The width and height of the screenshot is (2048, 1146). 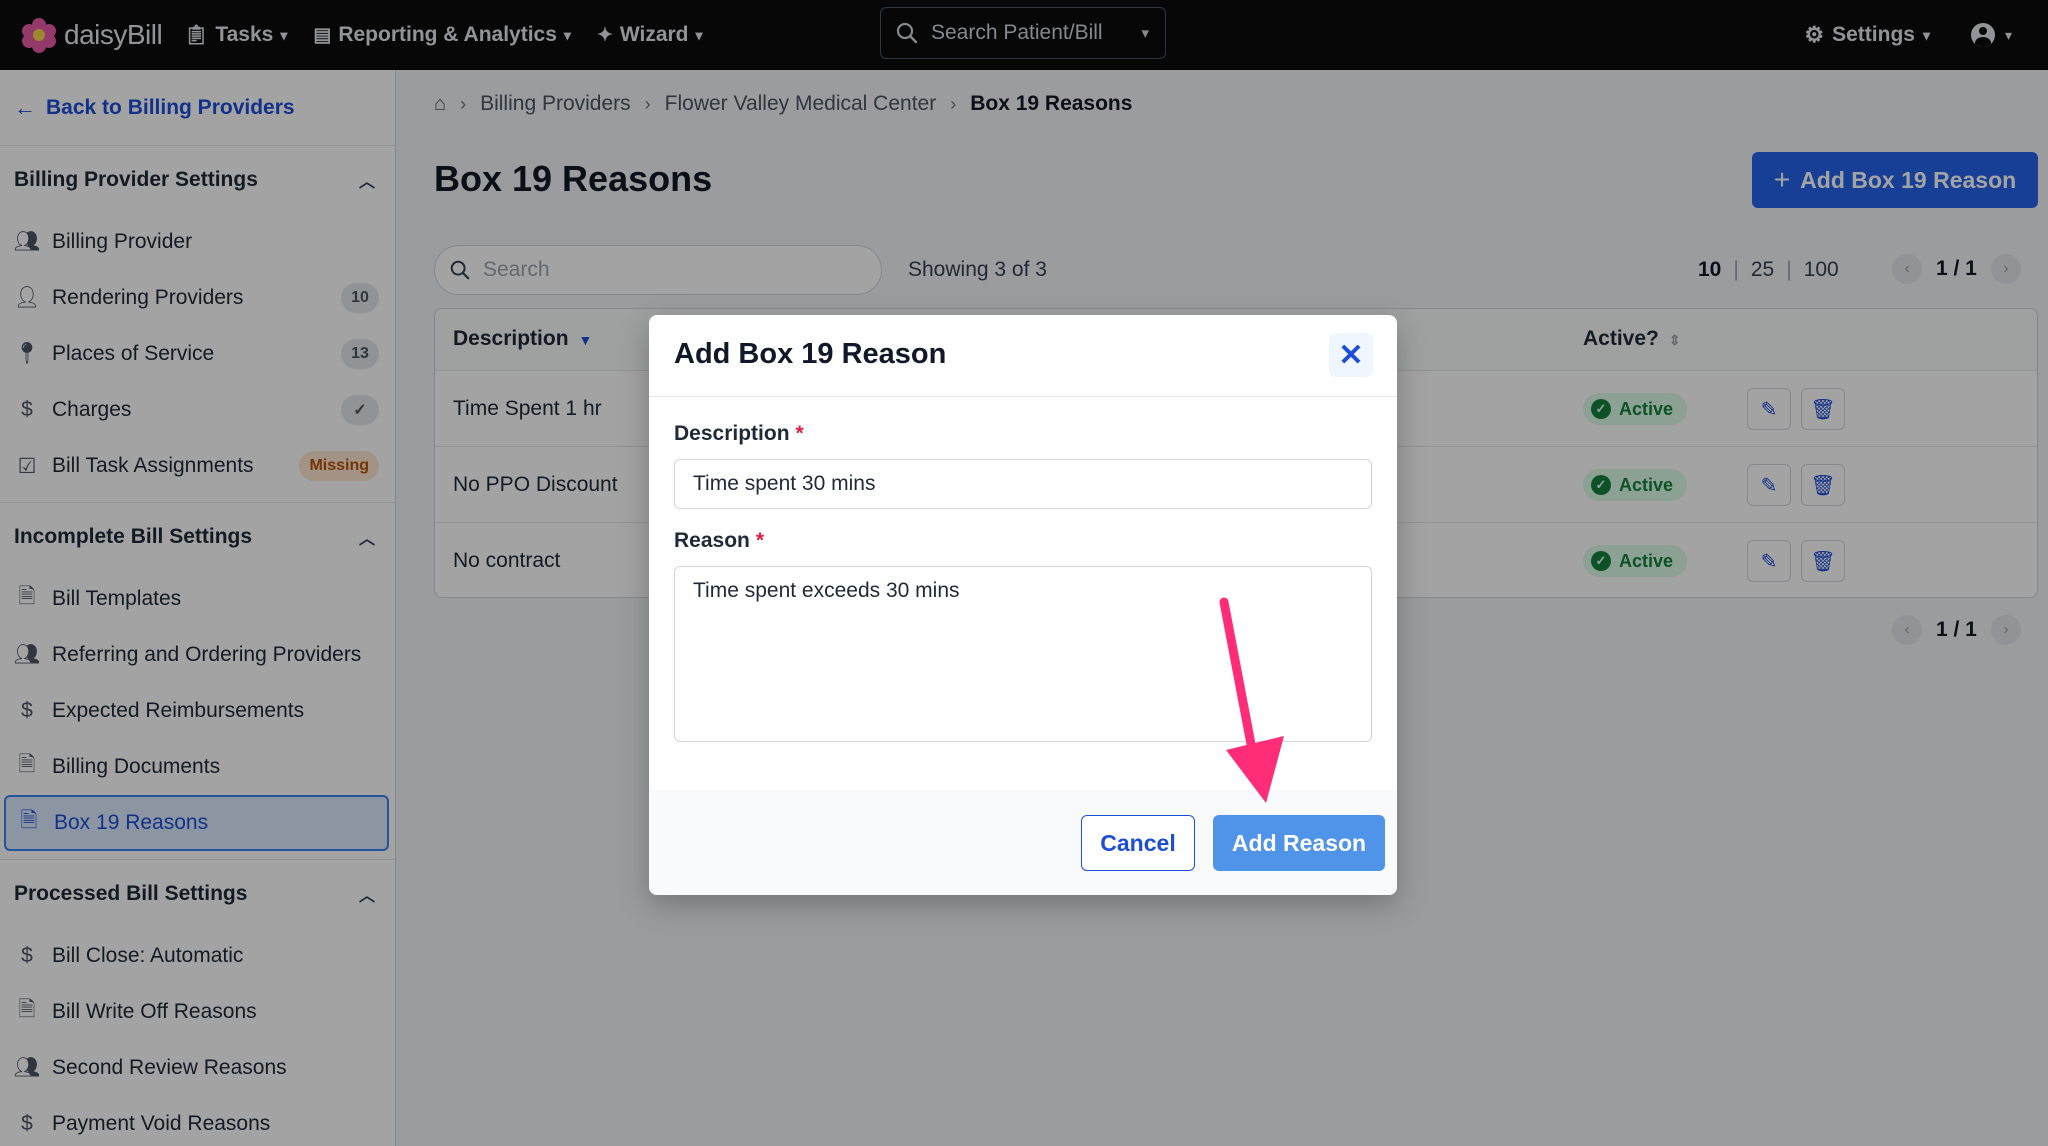 I want to click on label-text: Reason, so click(x=712, y=540).